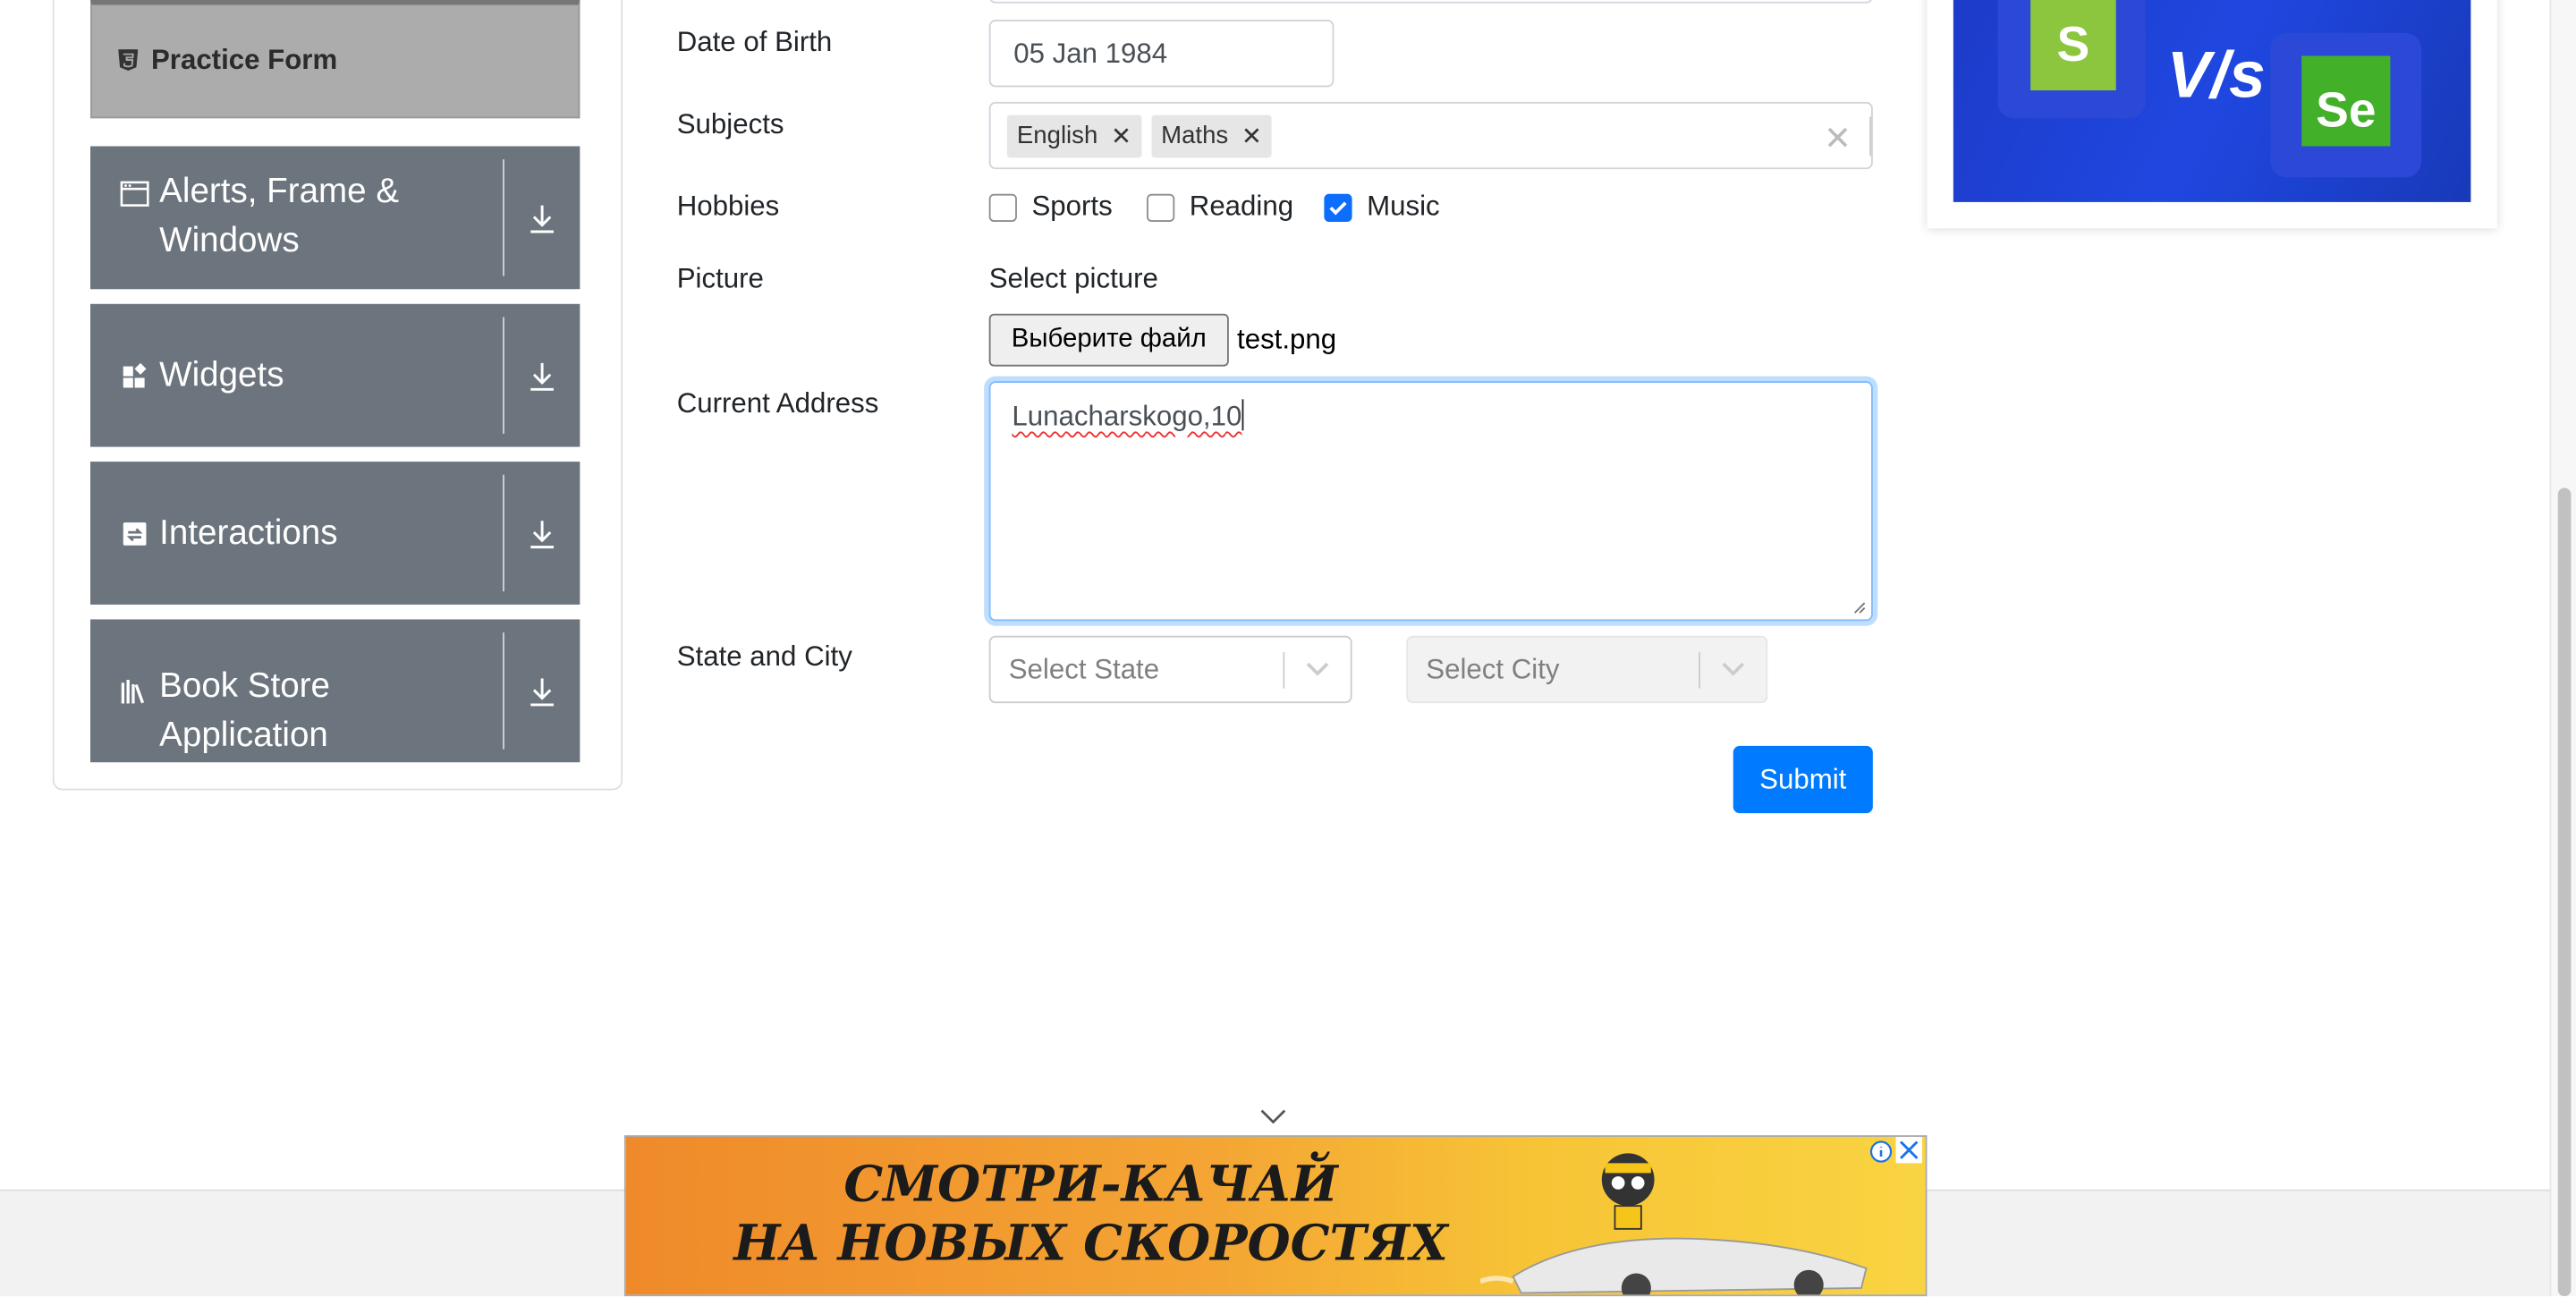  I want to click on hobby-sports: Sports, so click(1050, 207).